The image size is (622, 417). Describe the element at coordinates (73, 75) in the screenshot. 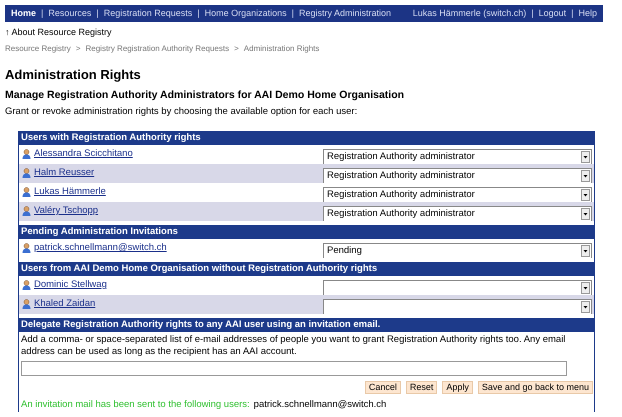

I see `page-title: Administration Rights` at that location.